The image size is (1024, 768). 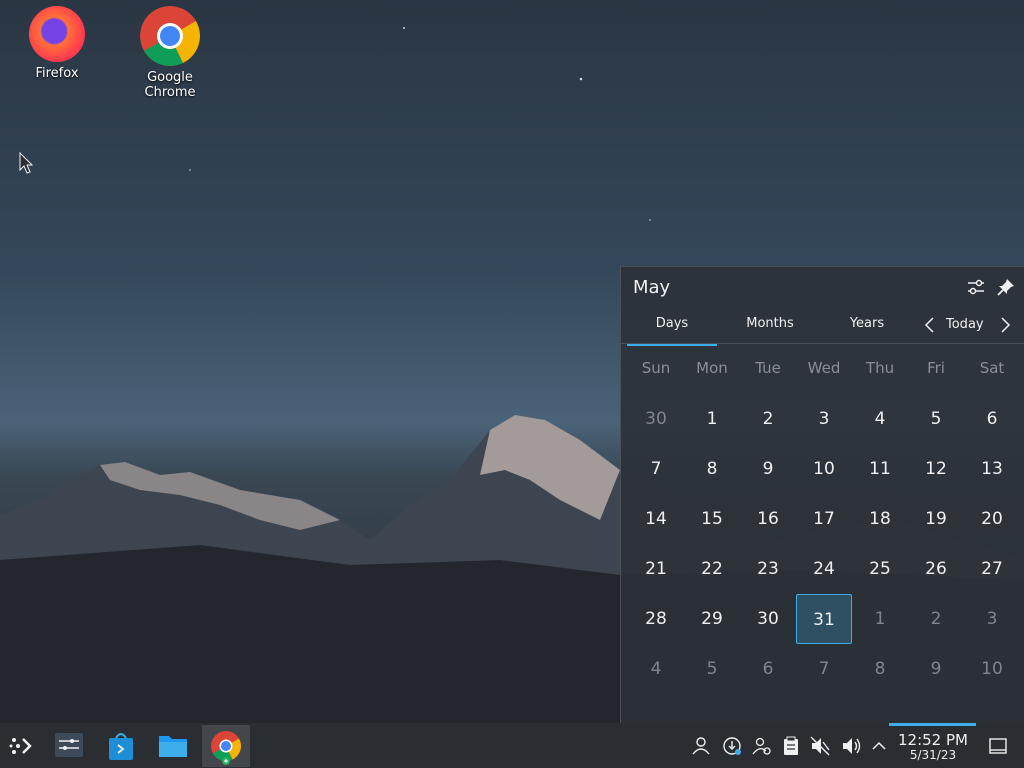 I want to click on calendar-day-selected: 31, so click(x=824, y=619).